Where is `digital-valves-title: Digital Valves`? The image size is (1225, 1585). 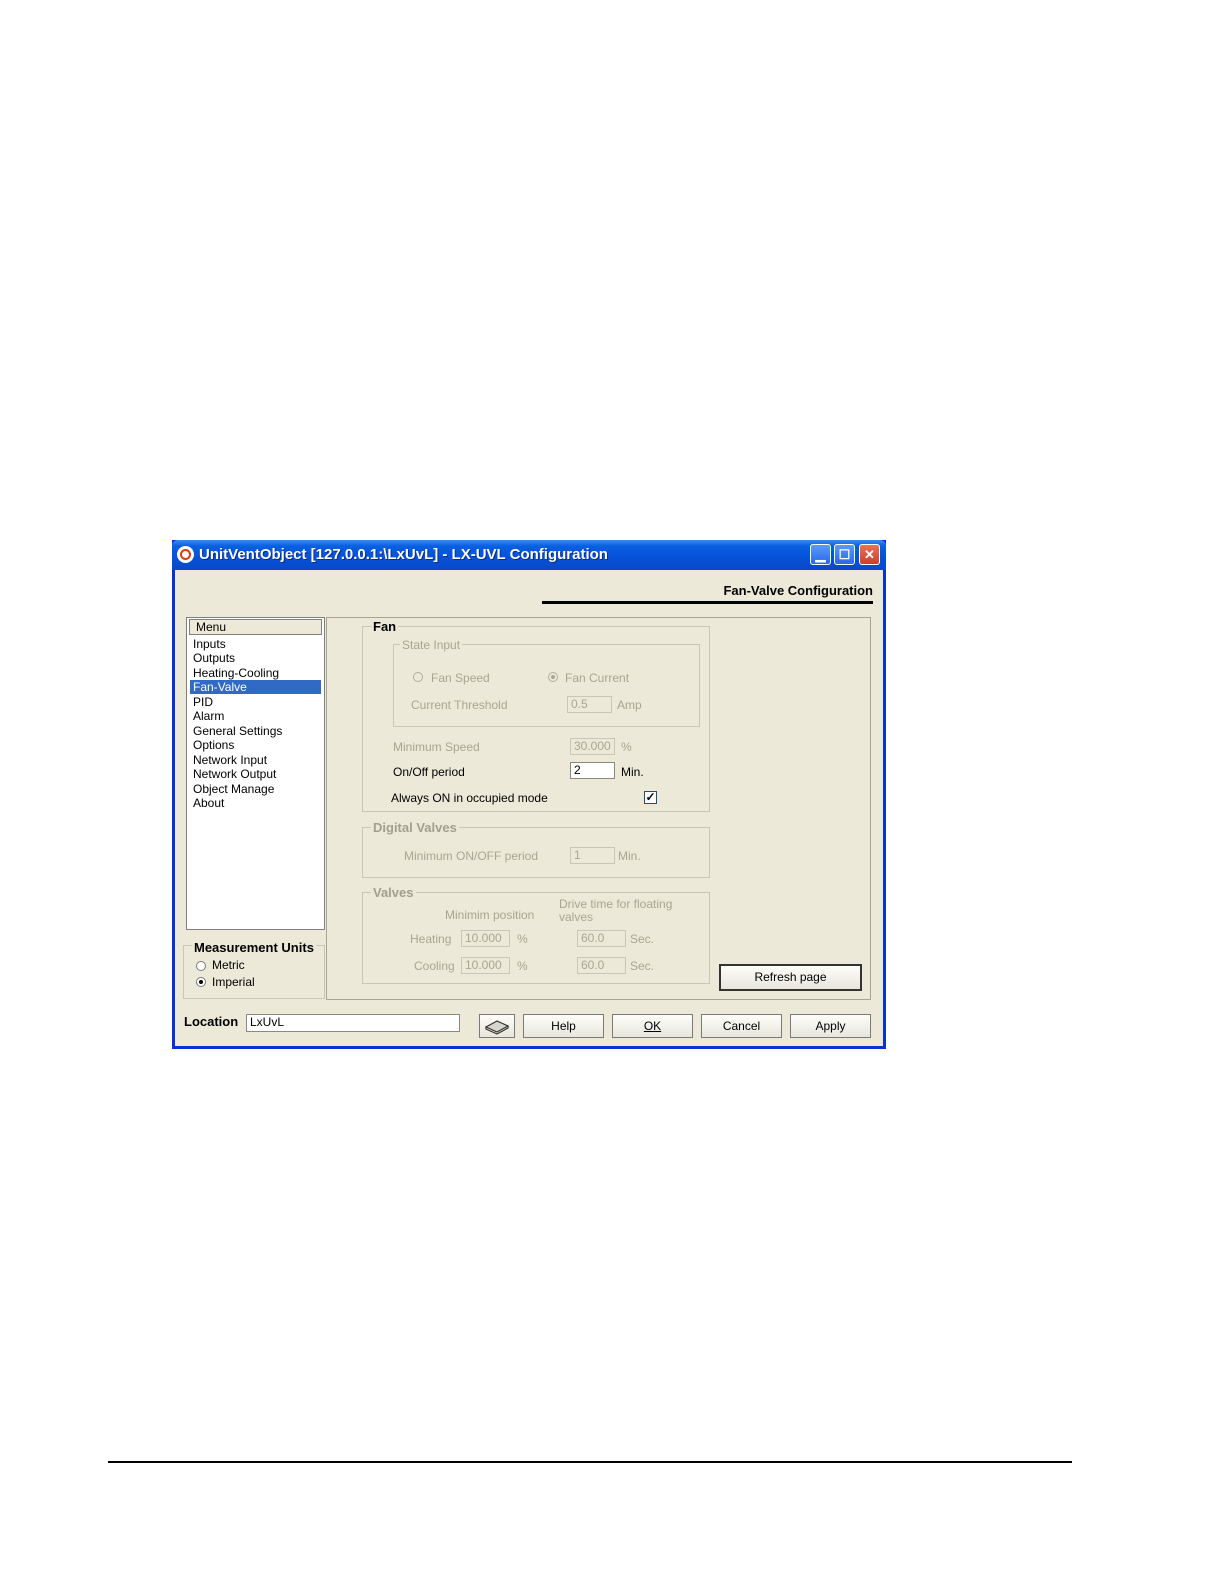
digital-valves-title: Digital Valves is located at coordinates (415, 827).